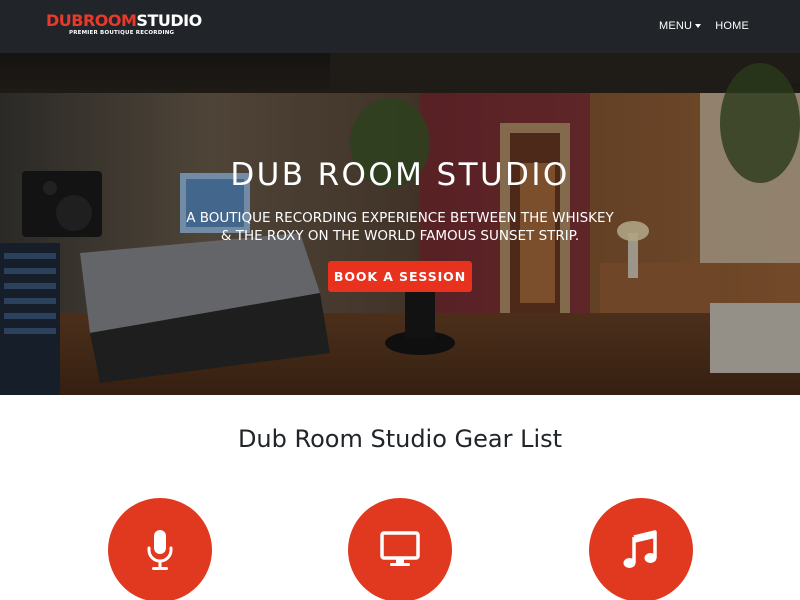  I want to click on brand-name-part1: DUBROOM, so click(91, 20).